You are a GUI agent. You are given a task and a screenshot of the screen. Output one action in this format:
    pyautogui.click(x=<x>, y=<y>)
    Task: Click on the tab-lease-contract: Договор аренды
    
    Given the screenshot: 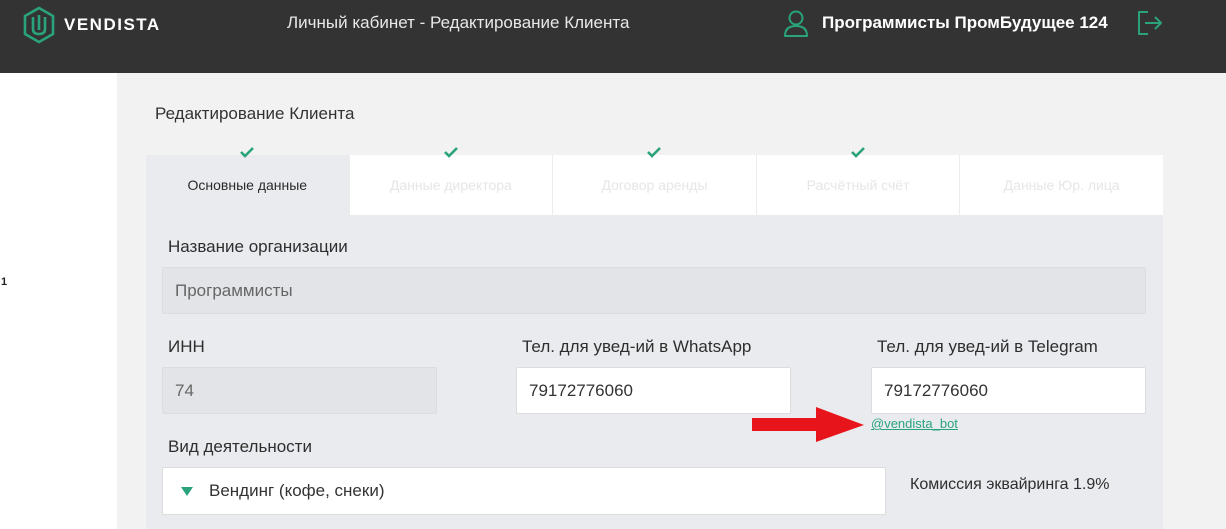 What is the action you would take?
    pyautogui.click(x=655, y=181)
    